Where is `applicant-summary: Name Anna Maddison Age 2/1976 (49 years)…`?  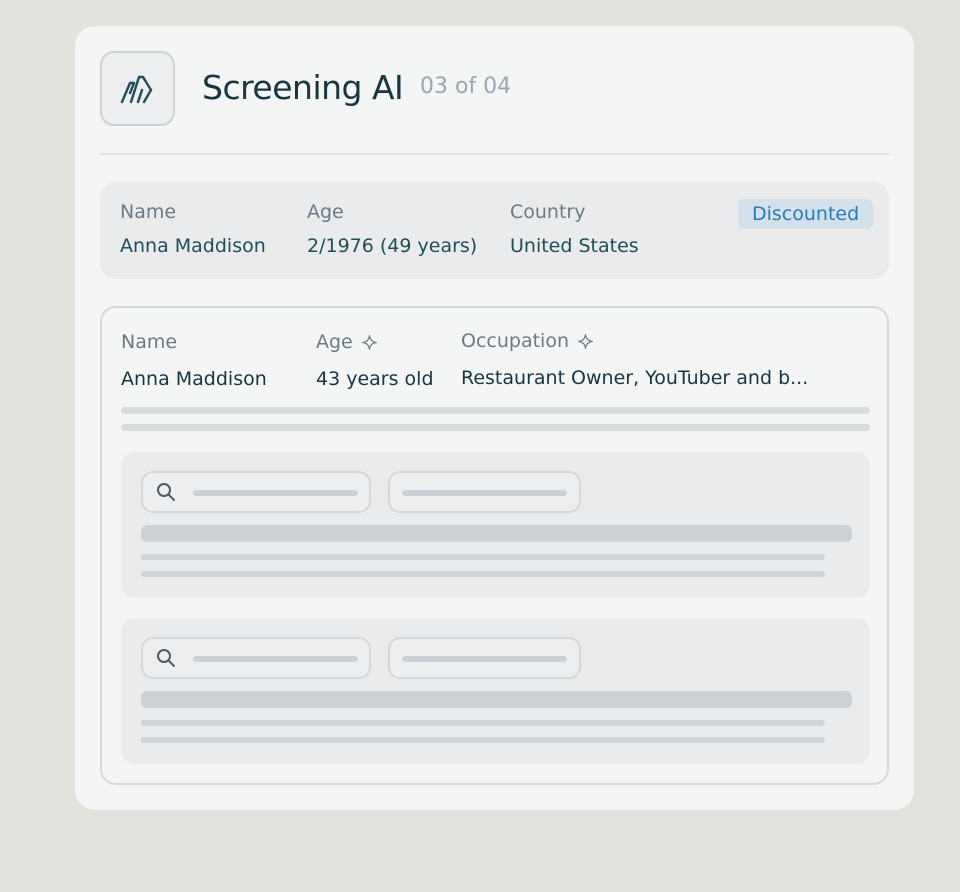
applicant-summary: Name Anna Maddison Age 2/1976 (49 years)… is located at coordinates (494, 230).